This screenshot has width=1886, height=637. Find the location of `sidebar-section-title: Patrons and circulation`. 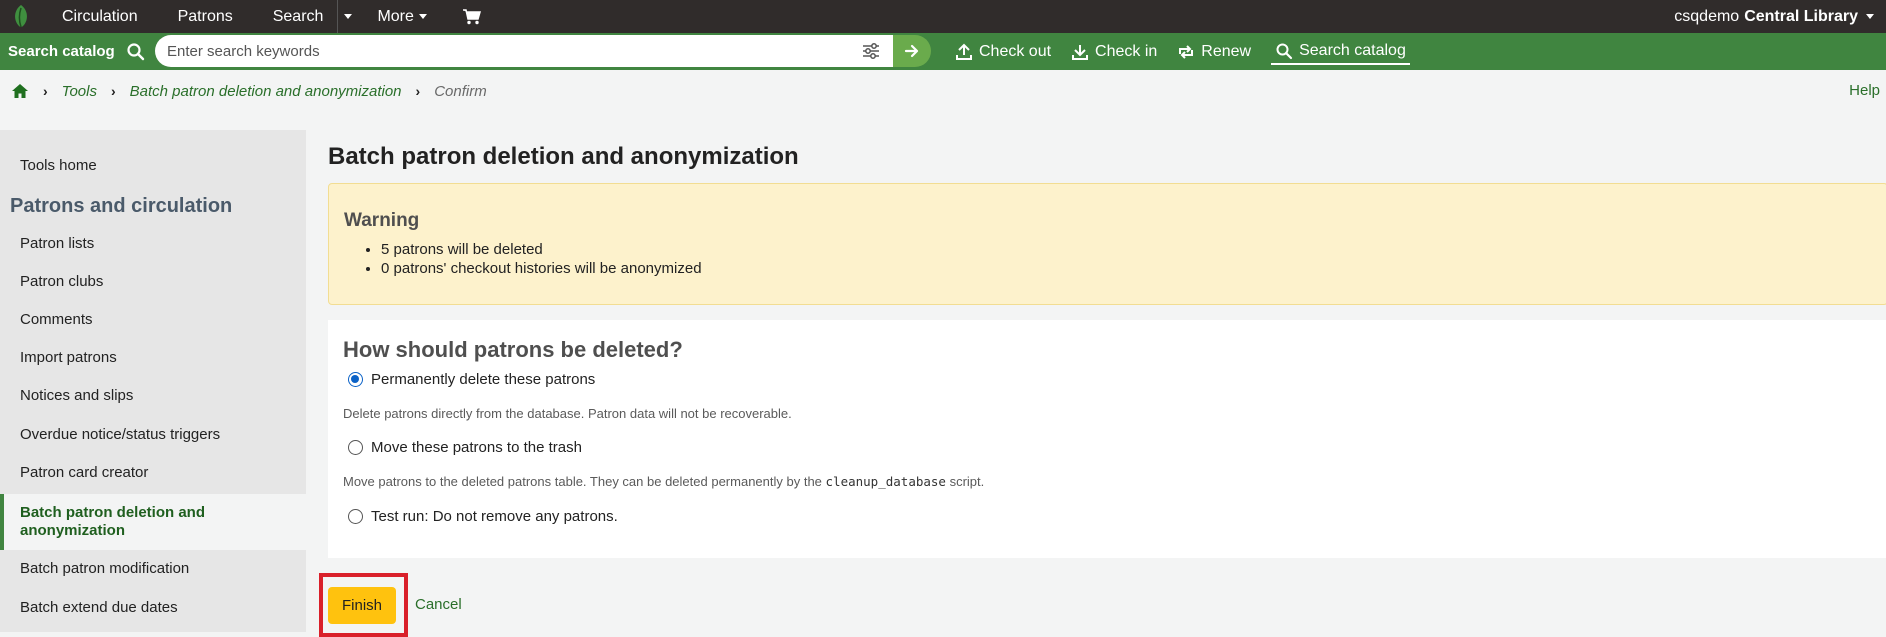

sidebar-section-title: Patrons and circulation is located at coordinates (121, 206).